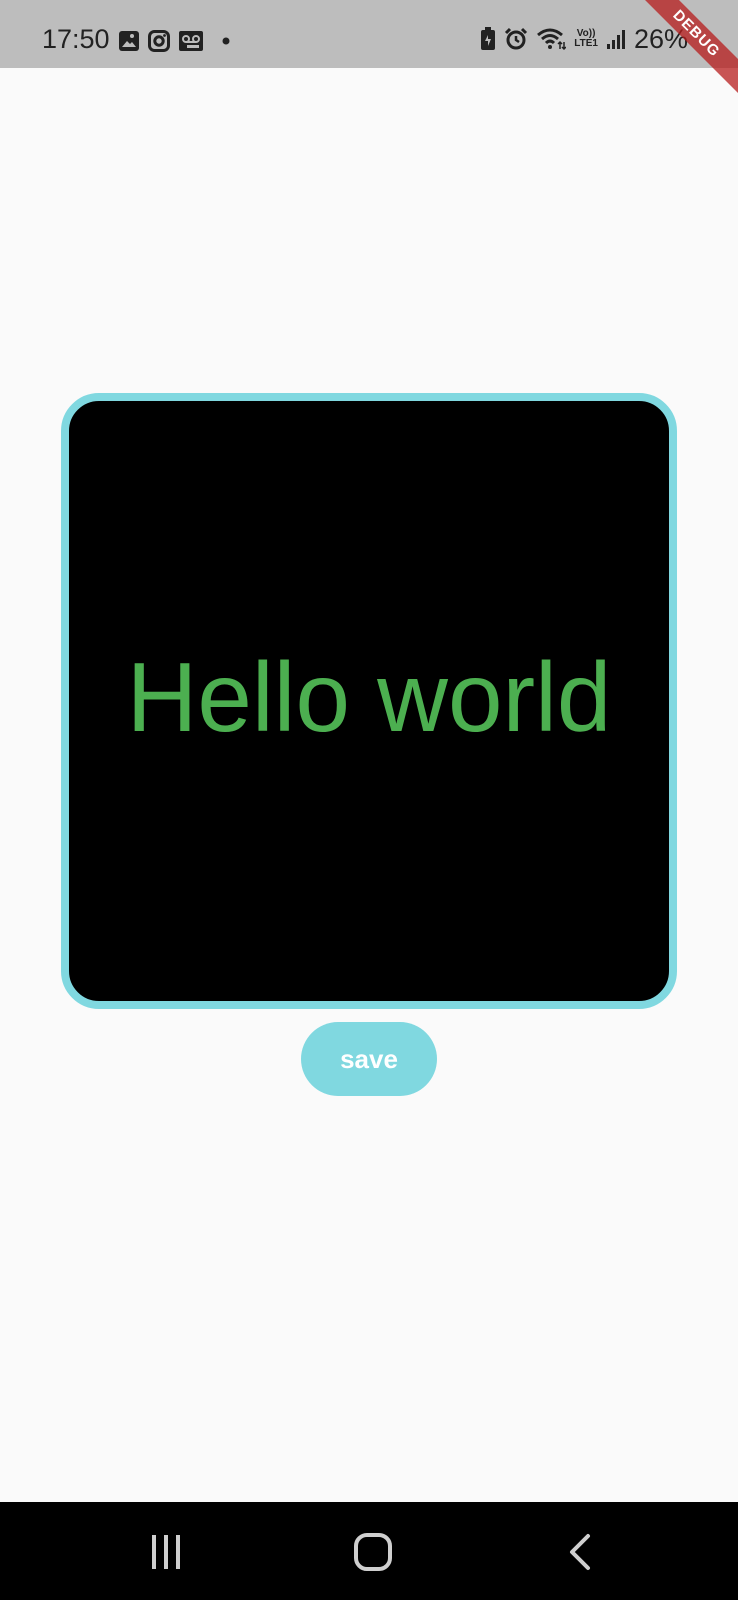 Image resolution: width=738 pixels, height=1600 pixels. Describe the element at coordinates (369, 697) in the screenshot. I see `card-text: Hello world` at that location.